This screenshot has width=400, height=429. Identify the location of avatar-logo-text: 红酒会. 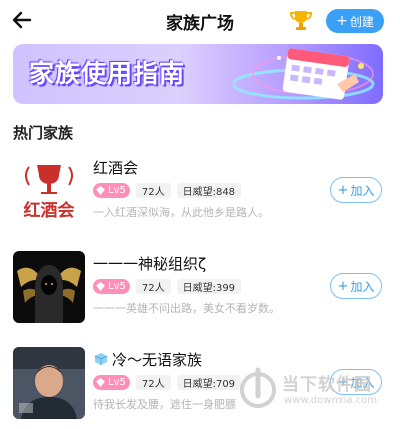
(49, 210).